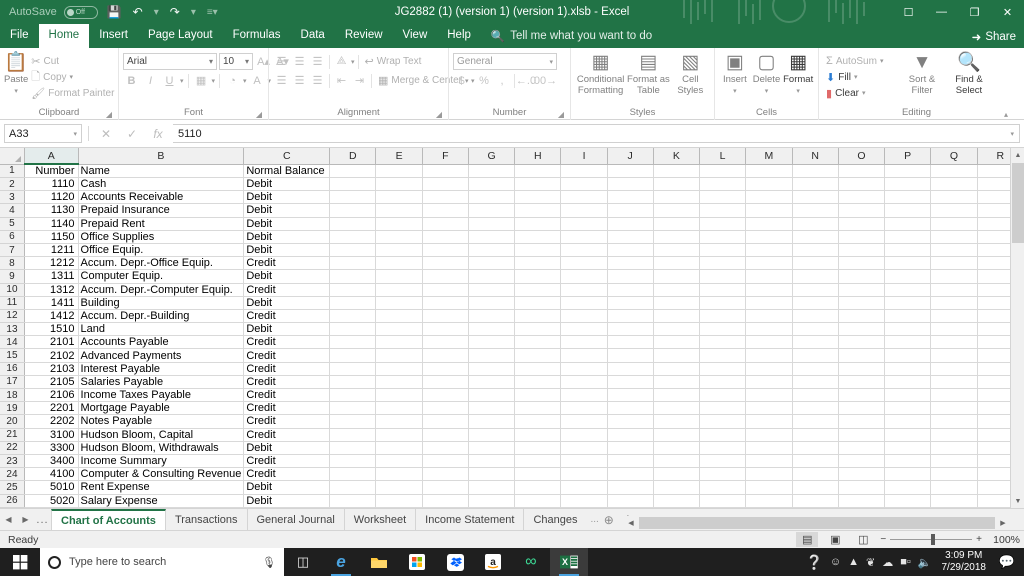  Describe the element at coordinates (445, 210) in the screenshot. I see `cell-F4` at that location.